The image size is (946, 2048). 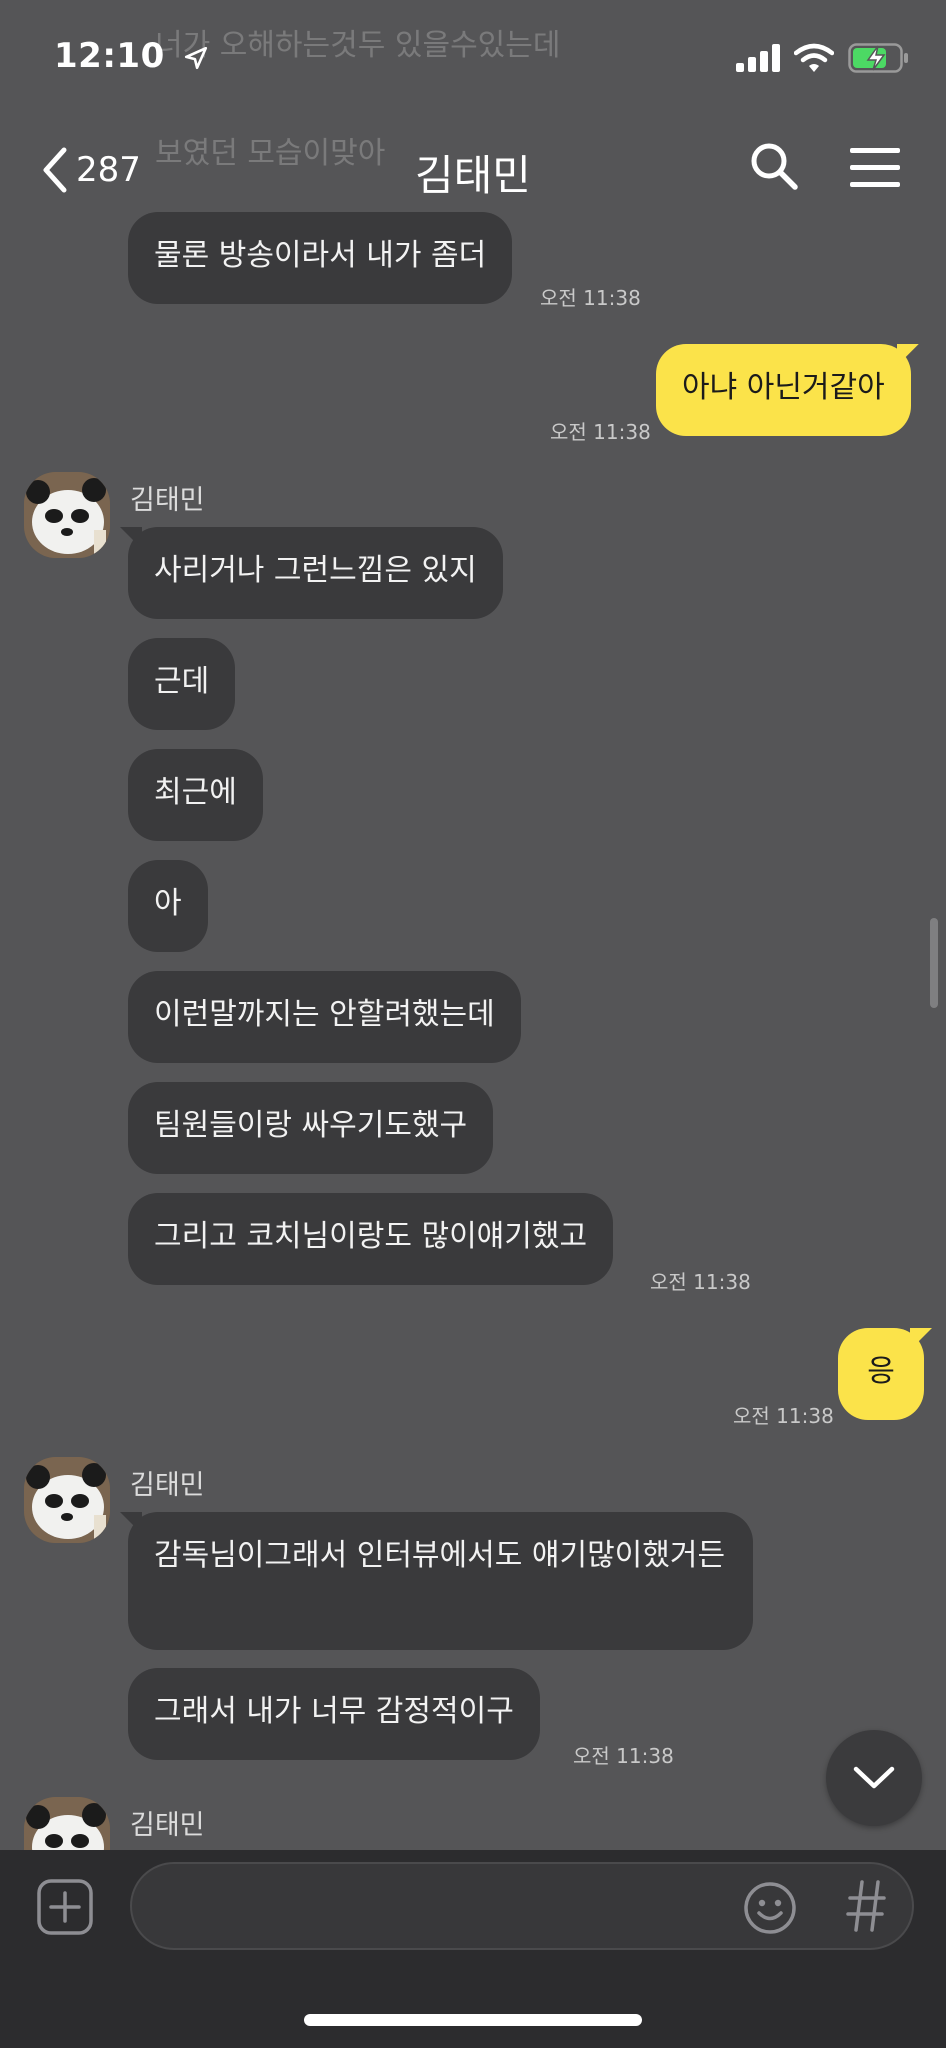 I want to click on status-icons, so click(x=823, y=58).